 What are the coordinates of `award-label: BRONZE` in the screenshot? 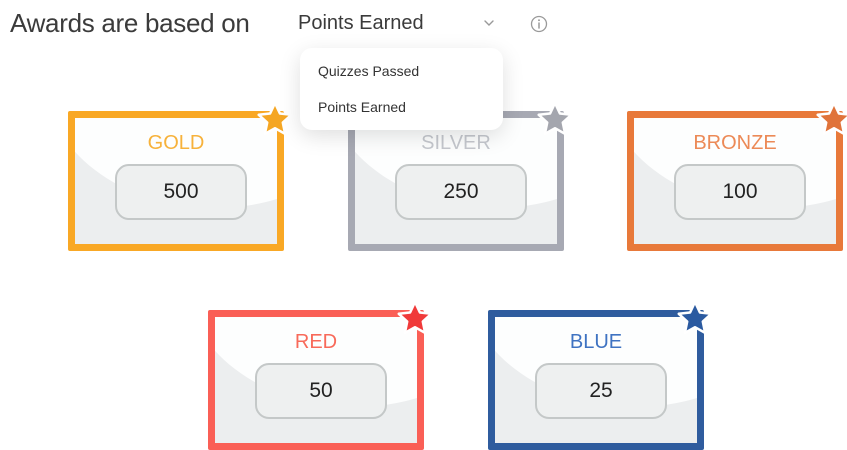 It's located at (735, 143).